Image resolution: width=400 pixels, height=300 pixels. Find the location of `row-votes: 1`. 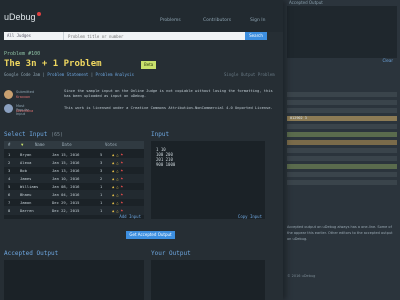

row-votes: 1 is located at coordinates (101, 210).